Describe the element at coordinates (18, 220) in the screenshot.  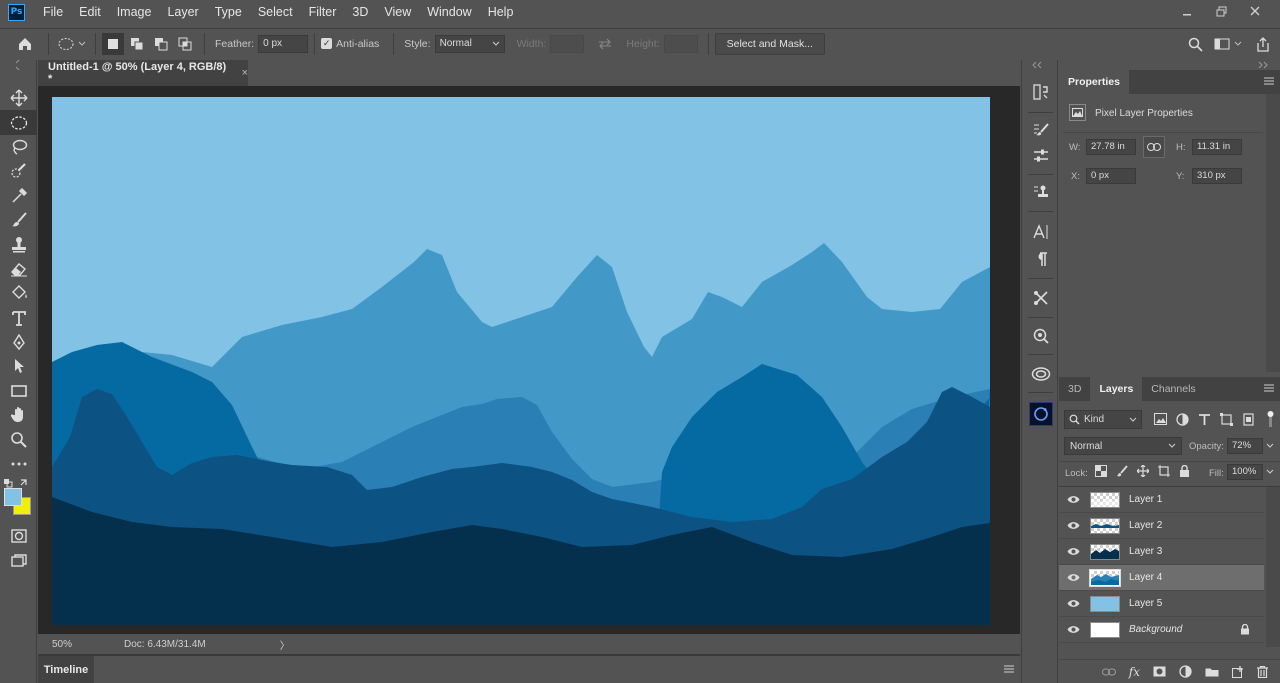
I see `brush-tool-icon` at that location.